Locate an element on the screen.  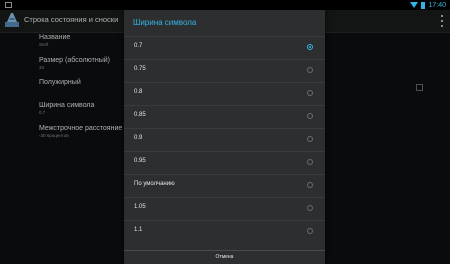
option-0-95: 0.95 is located at coordinates (224, 162).